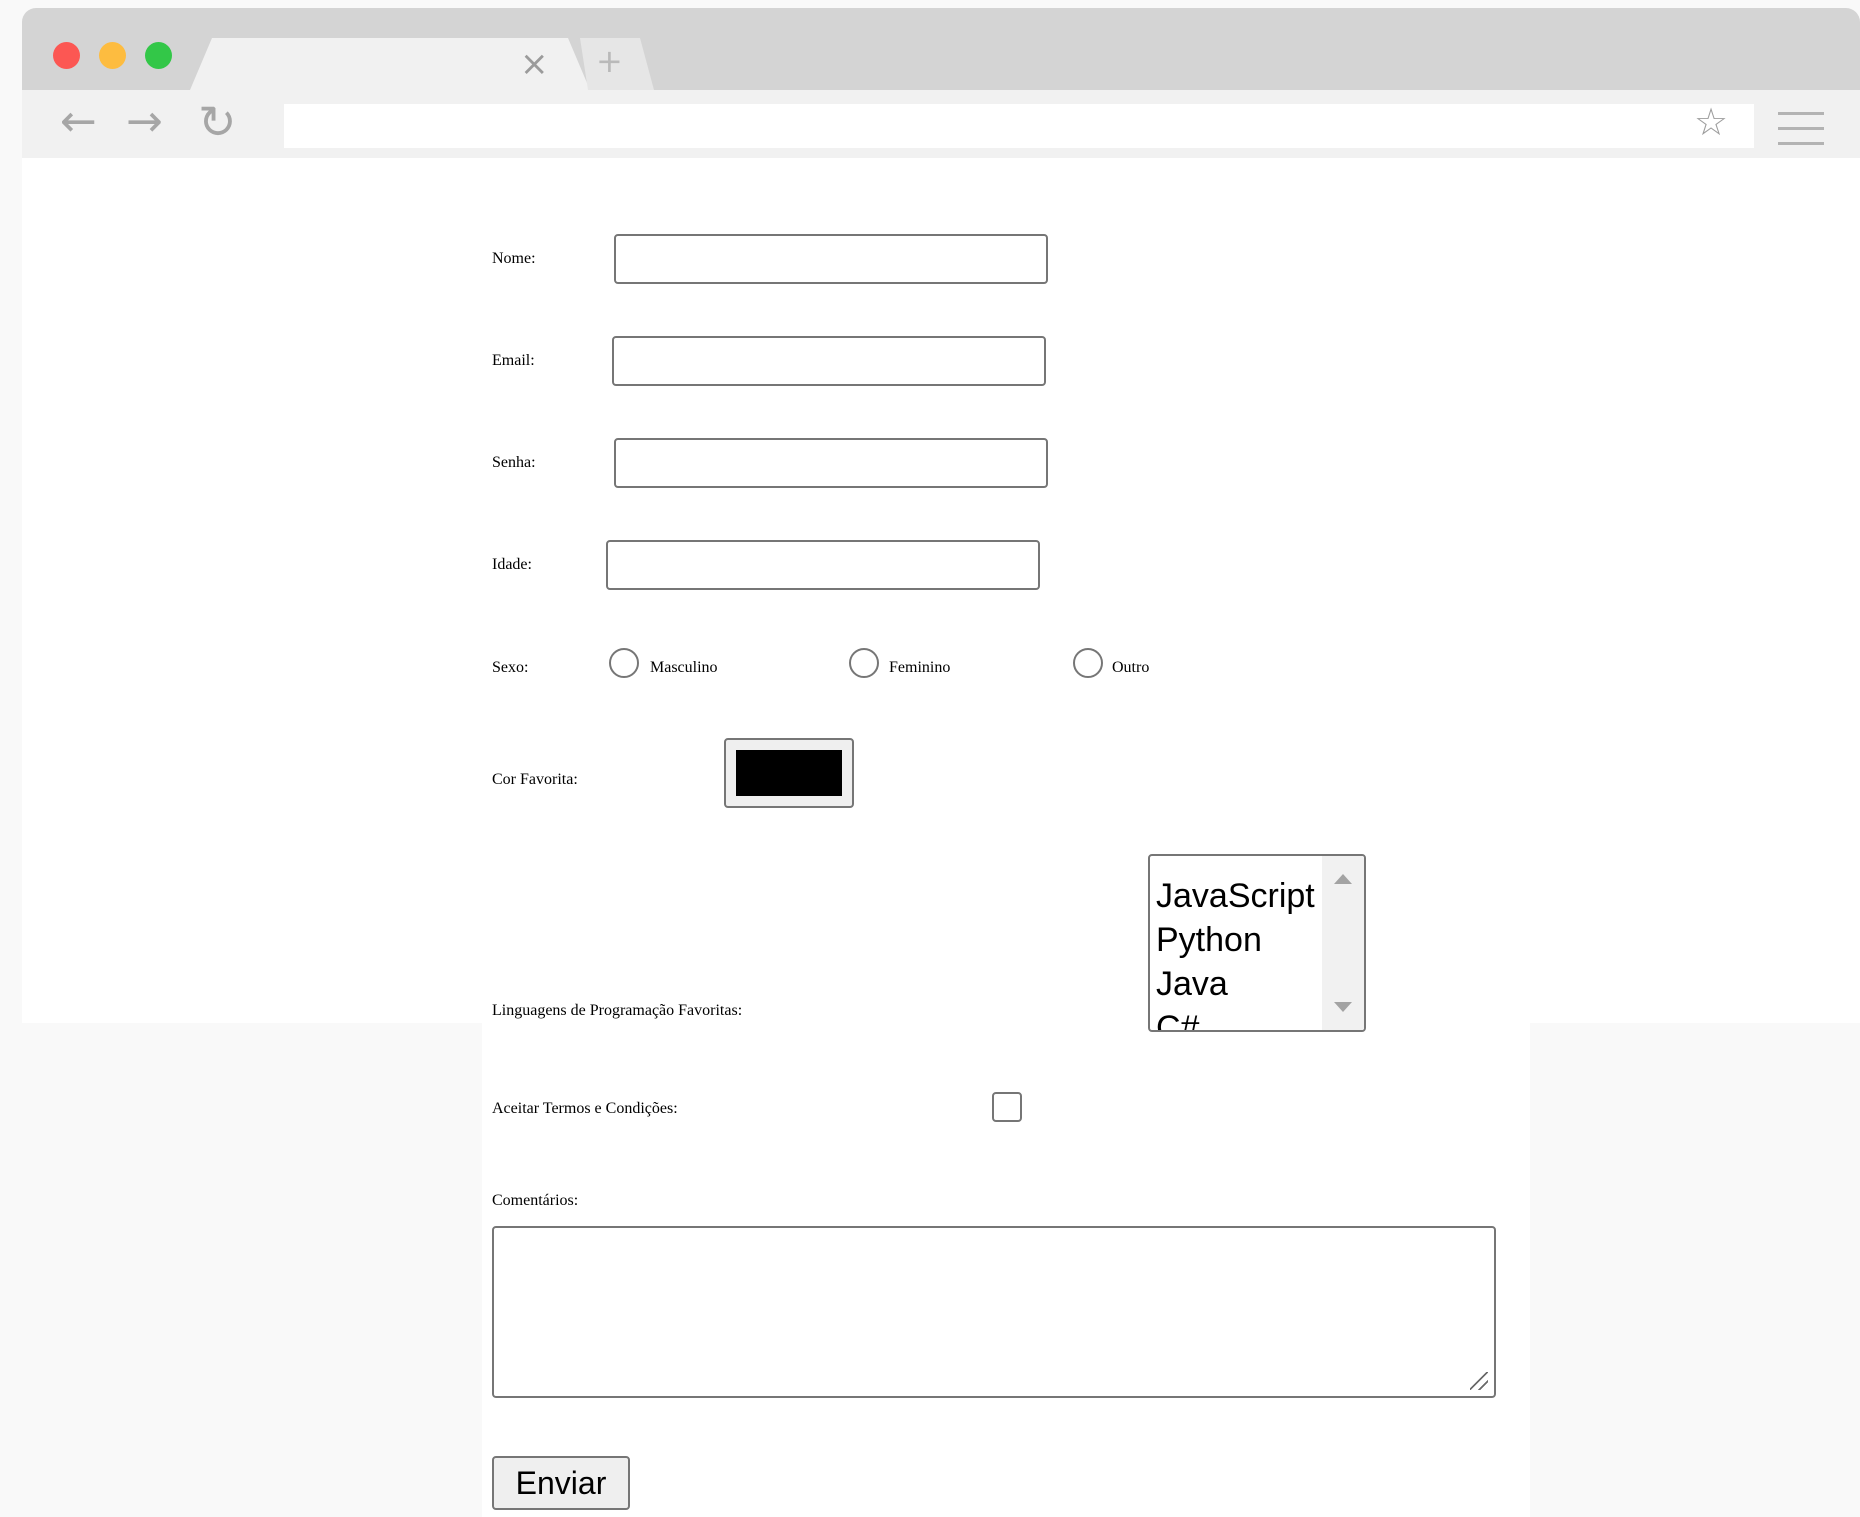  I want to click on minimize-window-button, so click(112, 55).